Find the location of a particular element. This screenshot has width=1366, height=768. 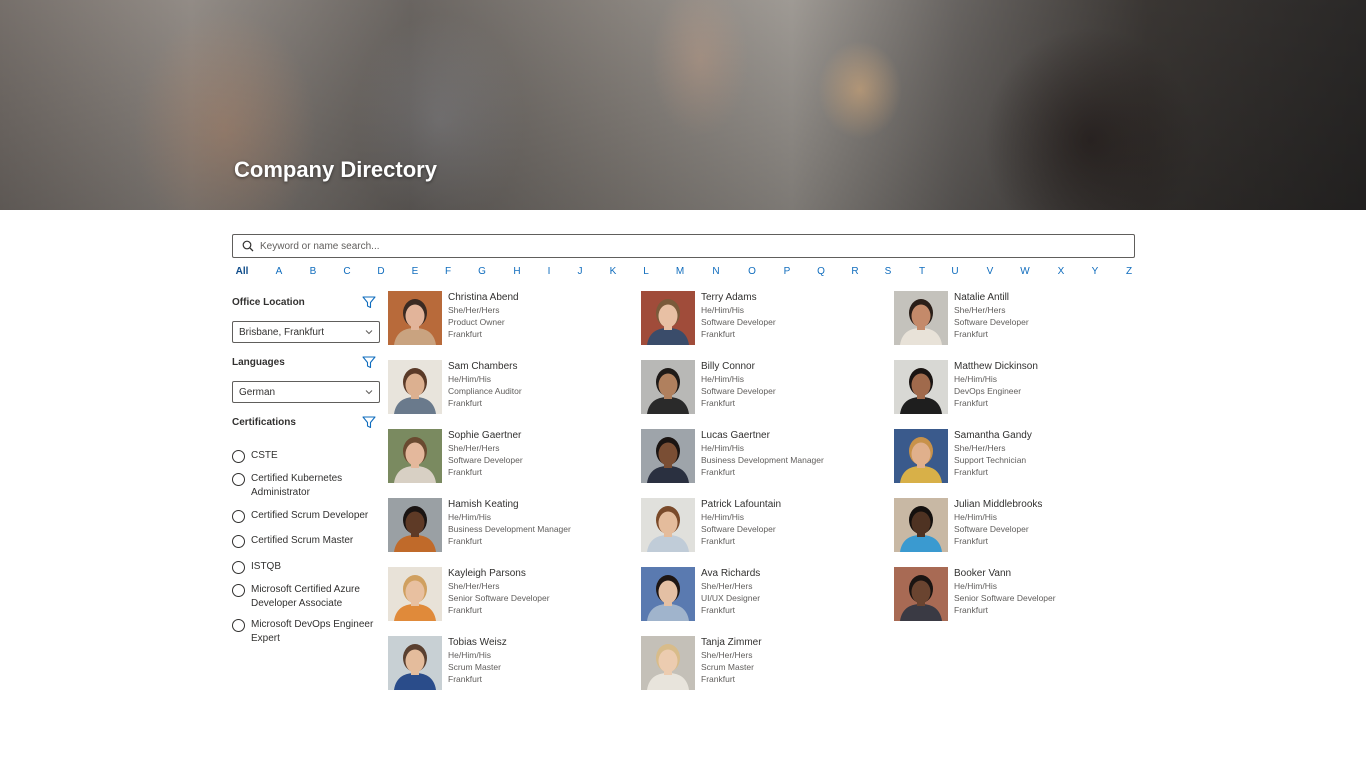

search-box is located at coordinates (683, 246).